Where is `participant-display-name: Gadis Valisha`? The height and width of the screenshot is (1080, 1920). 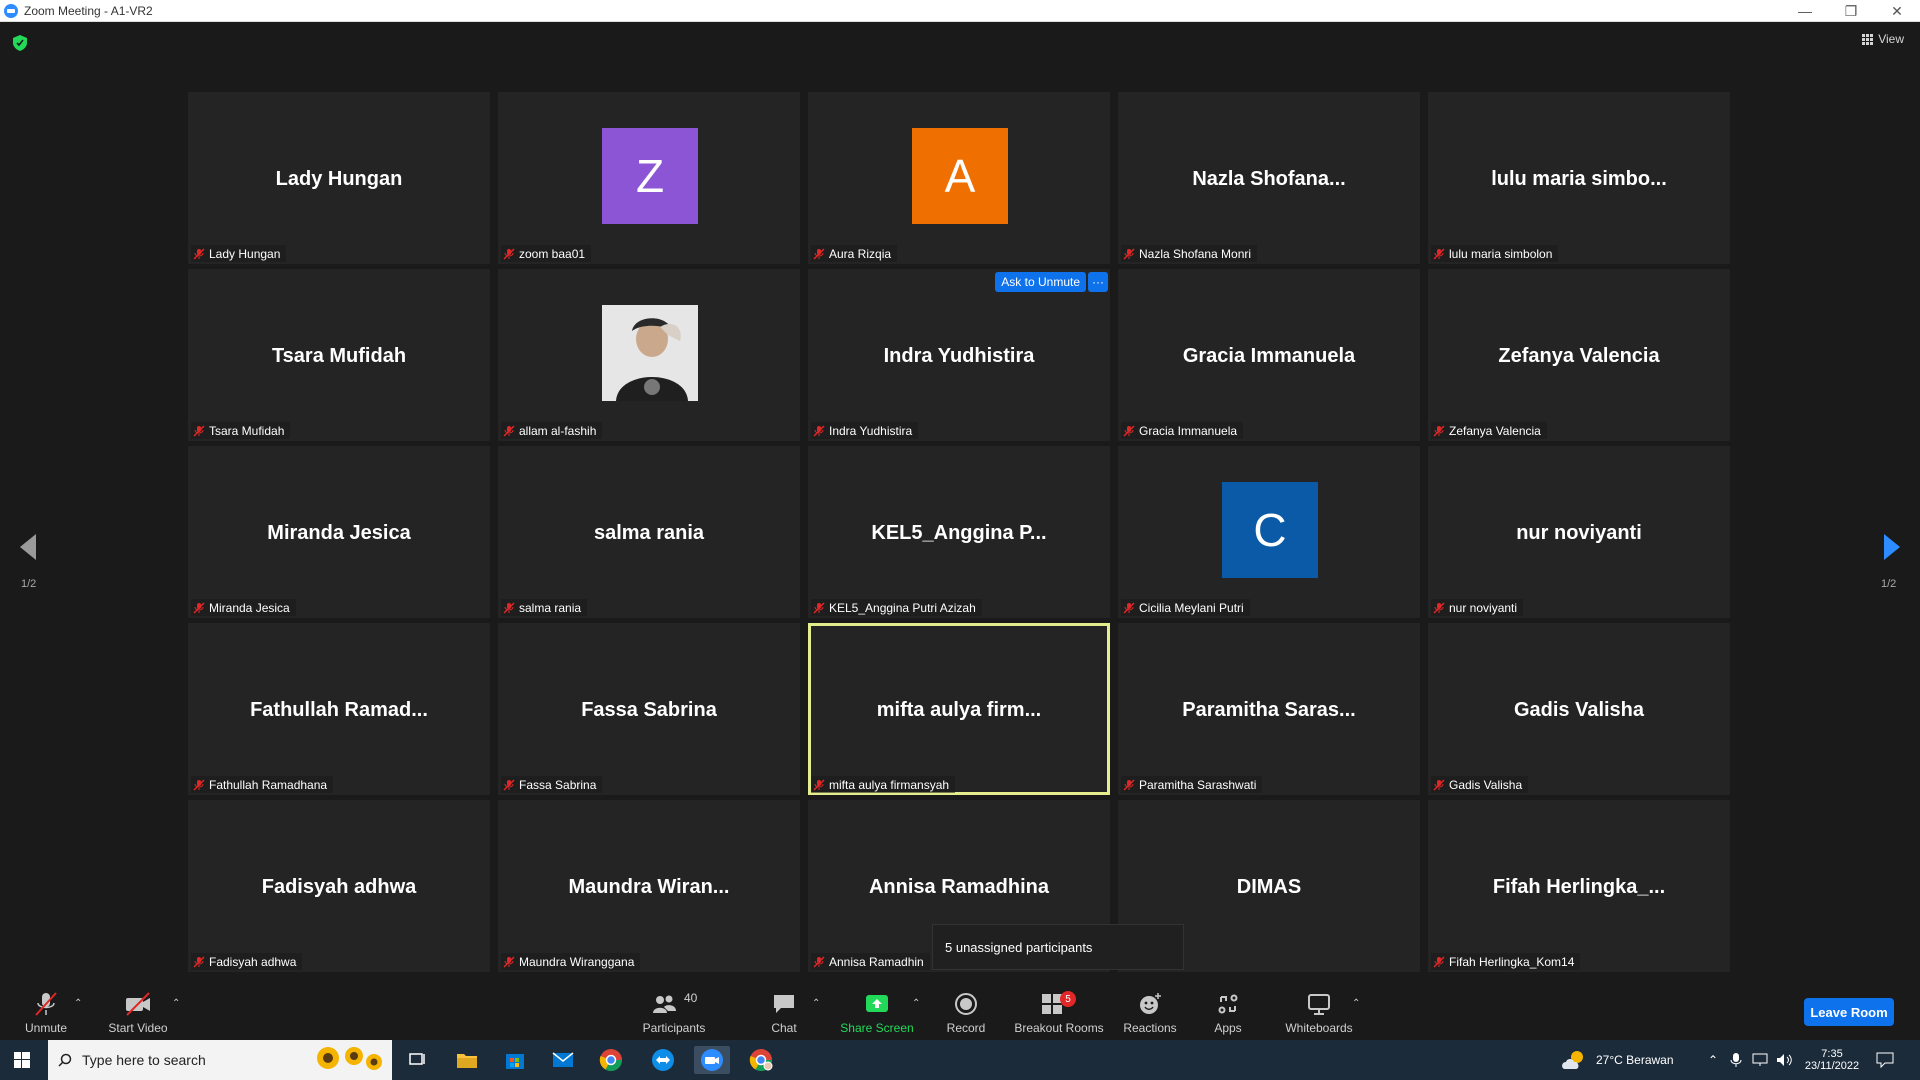
participant-display-name: Gadis Valisha is located at coordinates (1579, 710).